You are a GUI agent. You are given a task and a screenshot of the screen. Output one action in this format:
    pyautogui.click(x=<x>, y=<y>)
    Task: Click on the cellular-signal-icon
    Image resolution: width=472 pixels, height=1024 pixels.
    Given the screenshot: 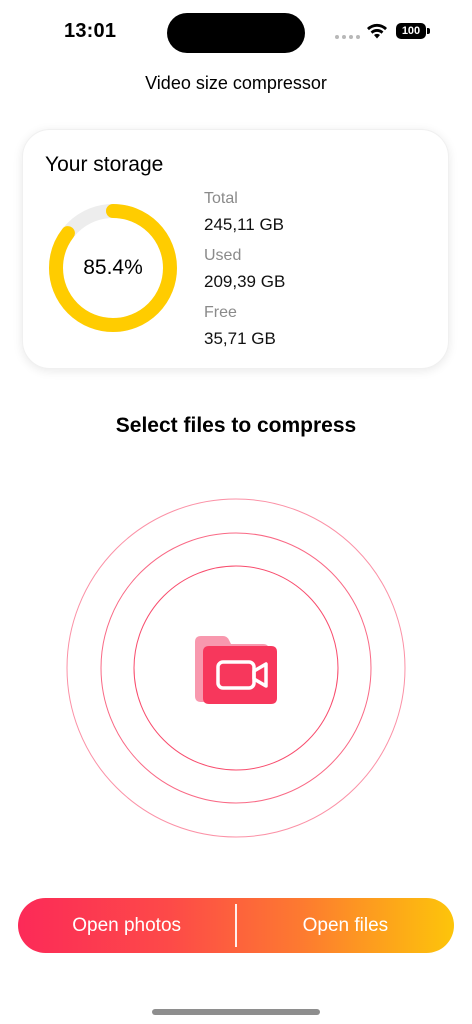 What is the action you would take?
    pyautogui.click(x=347, y=37)
    